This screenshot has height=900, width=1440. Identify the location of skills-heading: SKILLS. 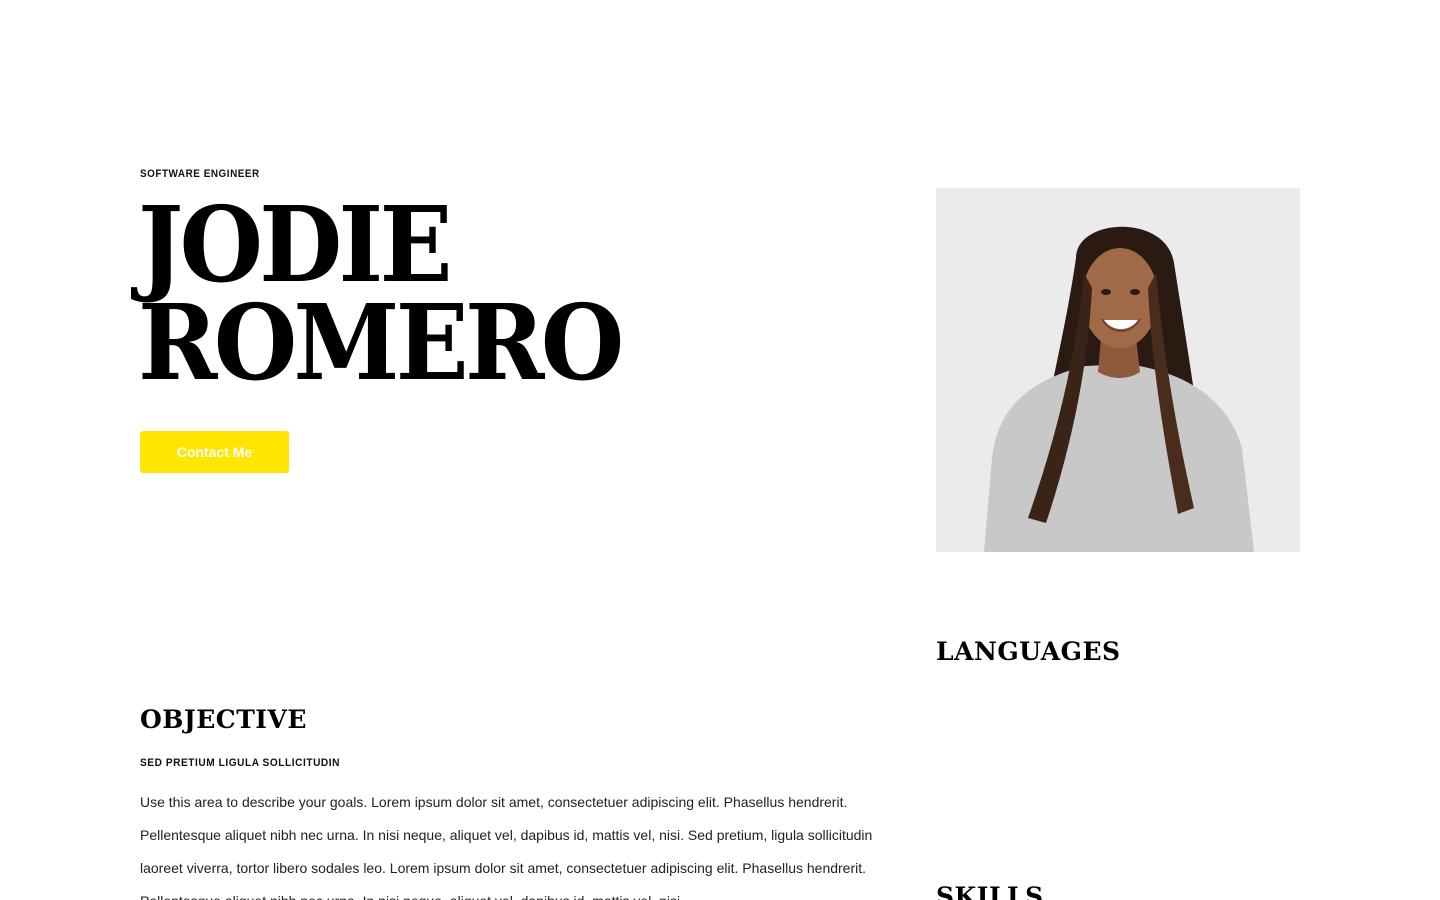
(990, 891).